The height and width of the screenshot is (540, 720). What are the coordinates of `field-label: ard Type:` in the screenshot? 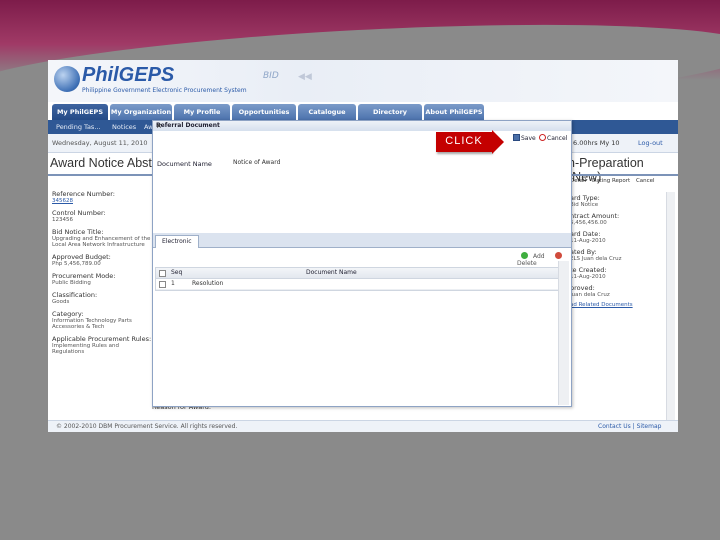 It's located at (585, 198).